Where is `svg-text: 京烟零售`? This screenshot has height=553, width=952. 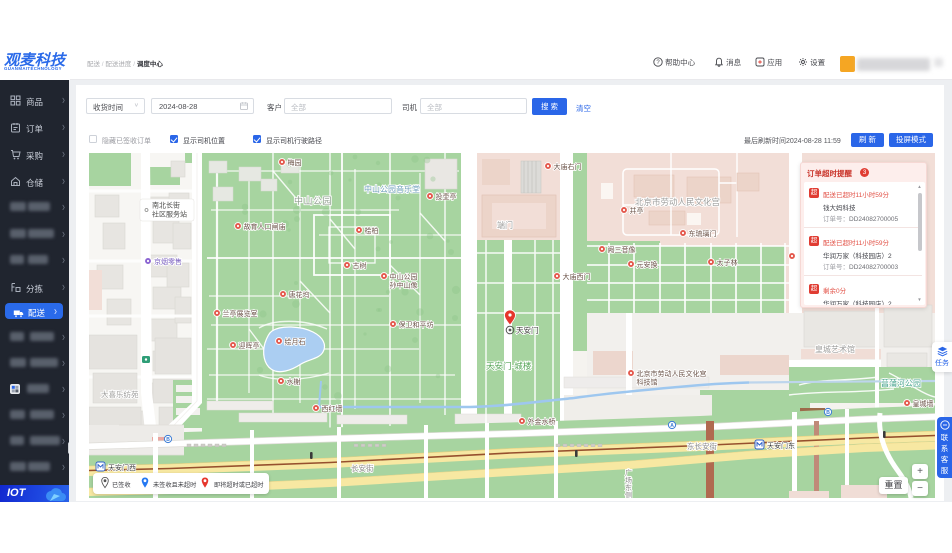 svg-text: 京烟零售 is located at coordinates (168, 261).